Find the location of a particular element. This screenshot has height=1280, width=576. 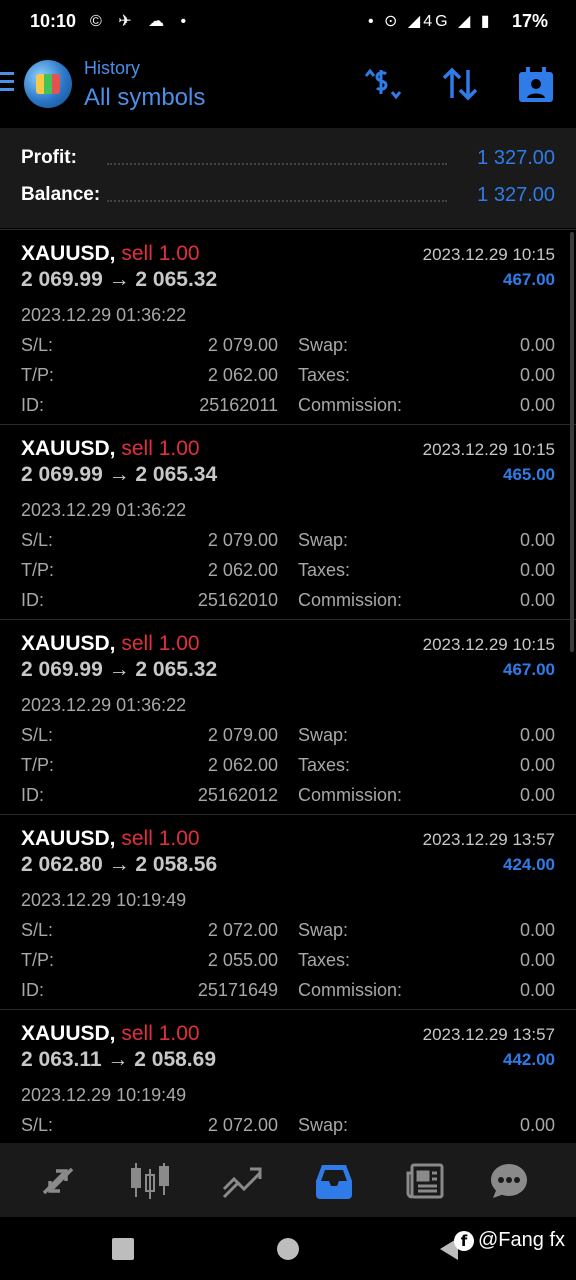

metatrader-logo is located at coordinates (48, 84).